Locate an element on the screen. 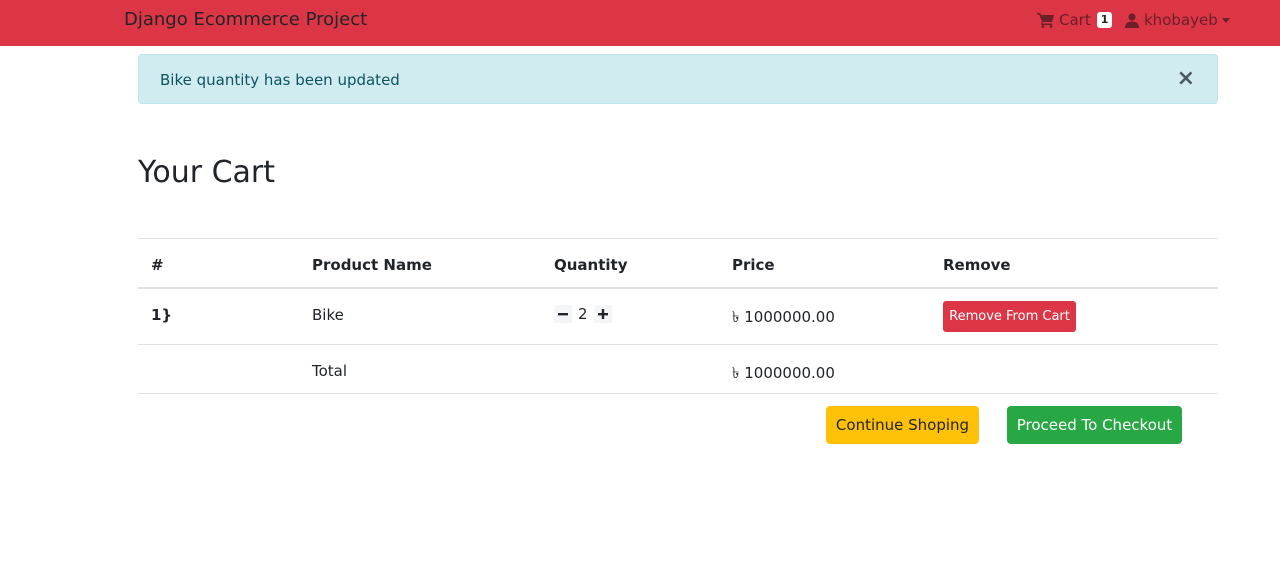  navbar: Django Ecommerce Project Cart 1 khobayeb is located at coordinates (640, 23).